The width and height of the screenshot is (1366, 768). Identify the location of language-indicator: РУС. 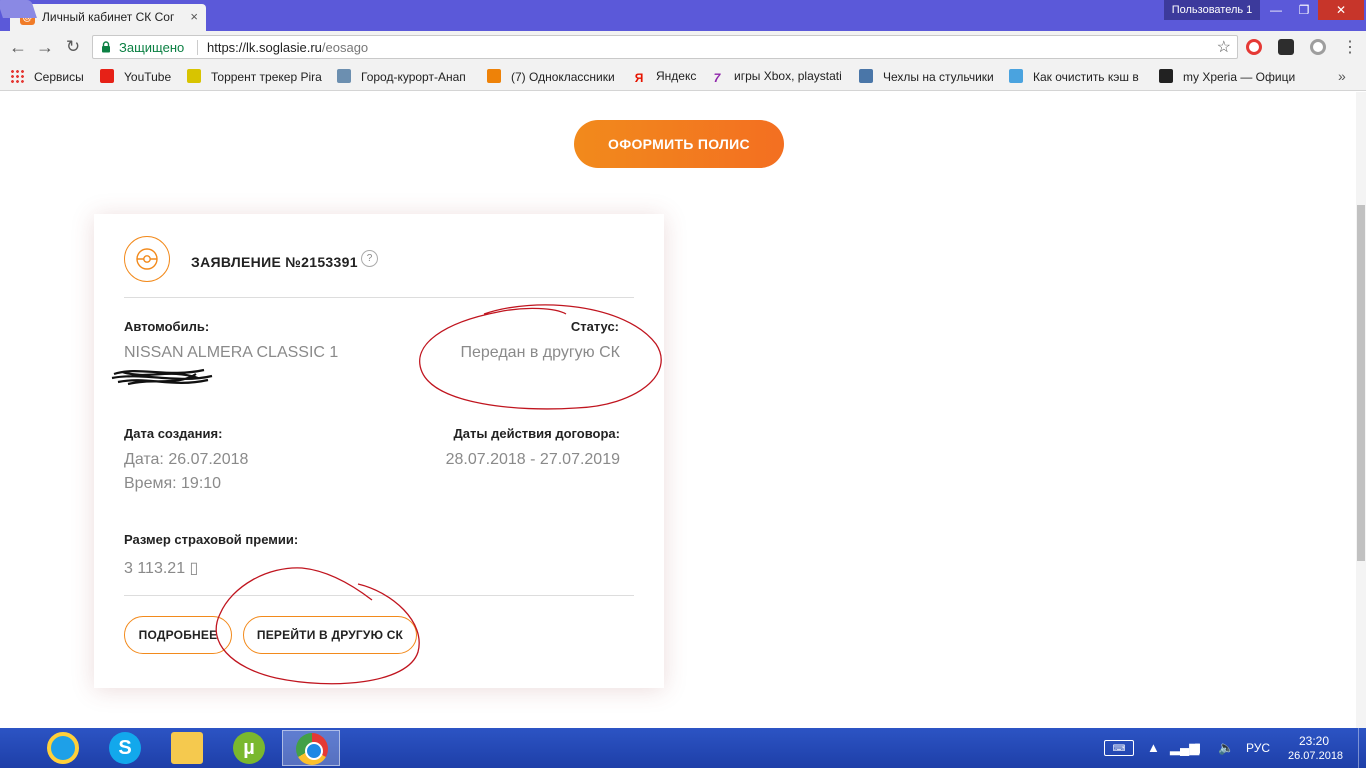
(1258, 749).